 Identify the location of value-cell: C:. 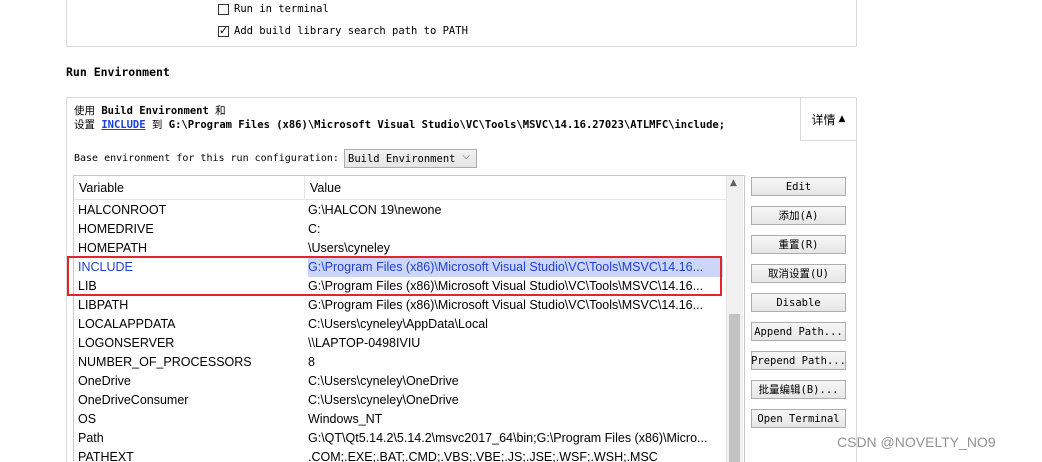
(314, 229).